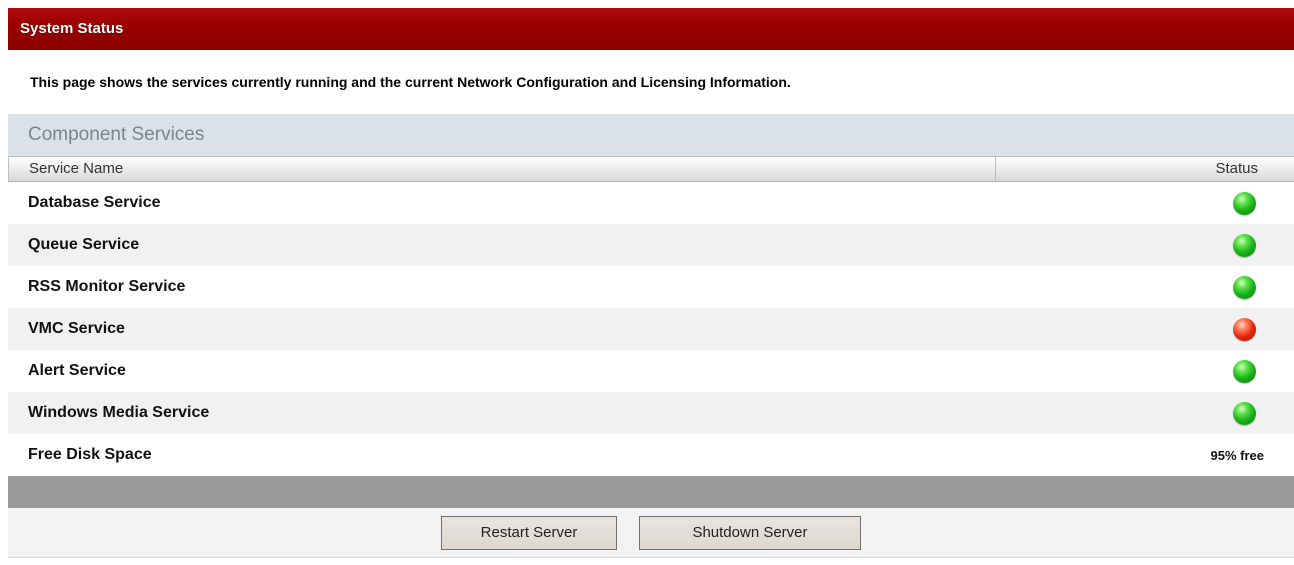 This screenshot has height=565, width=1294. Describe the element at coordinates (651, 492) in the screenshot. I see `table-footer-bar` at that location.